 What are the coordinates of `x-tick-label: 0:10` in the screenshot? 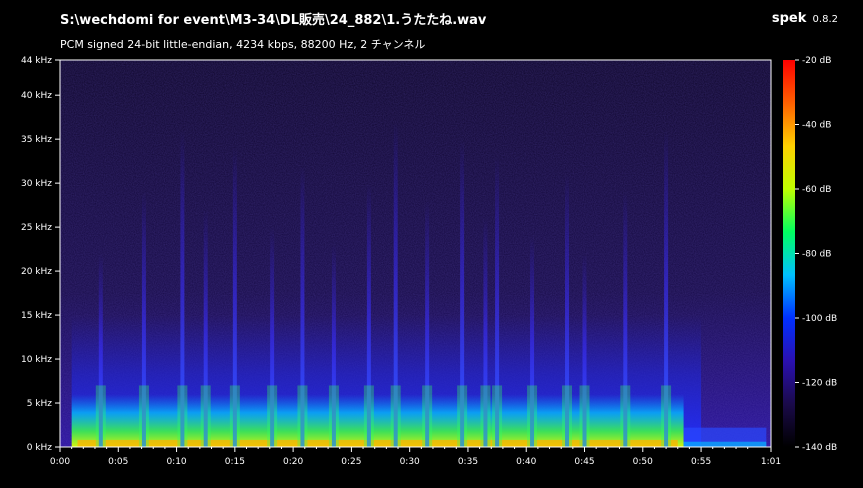 It's located at (176, 462).